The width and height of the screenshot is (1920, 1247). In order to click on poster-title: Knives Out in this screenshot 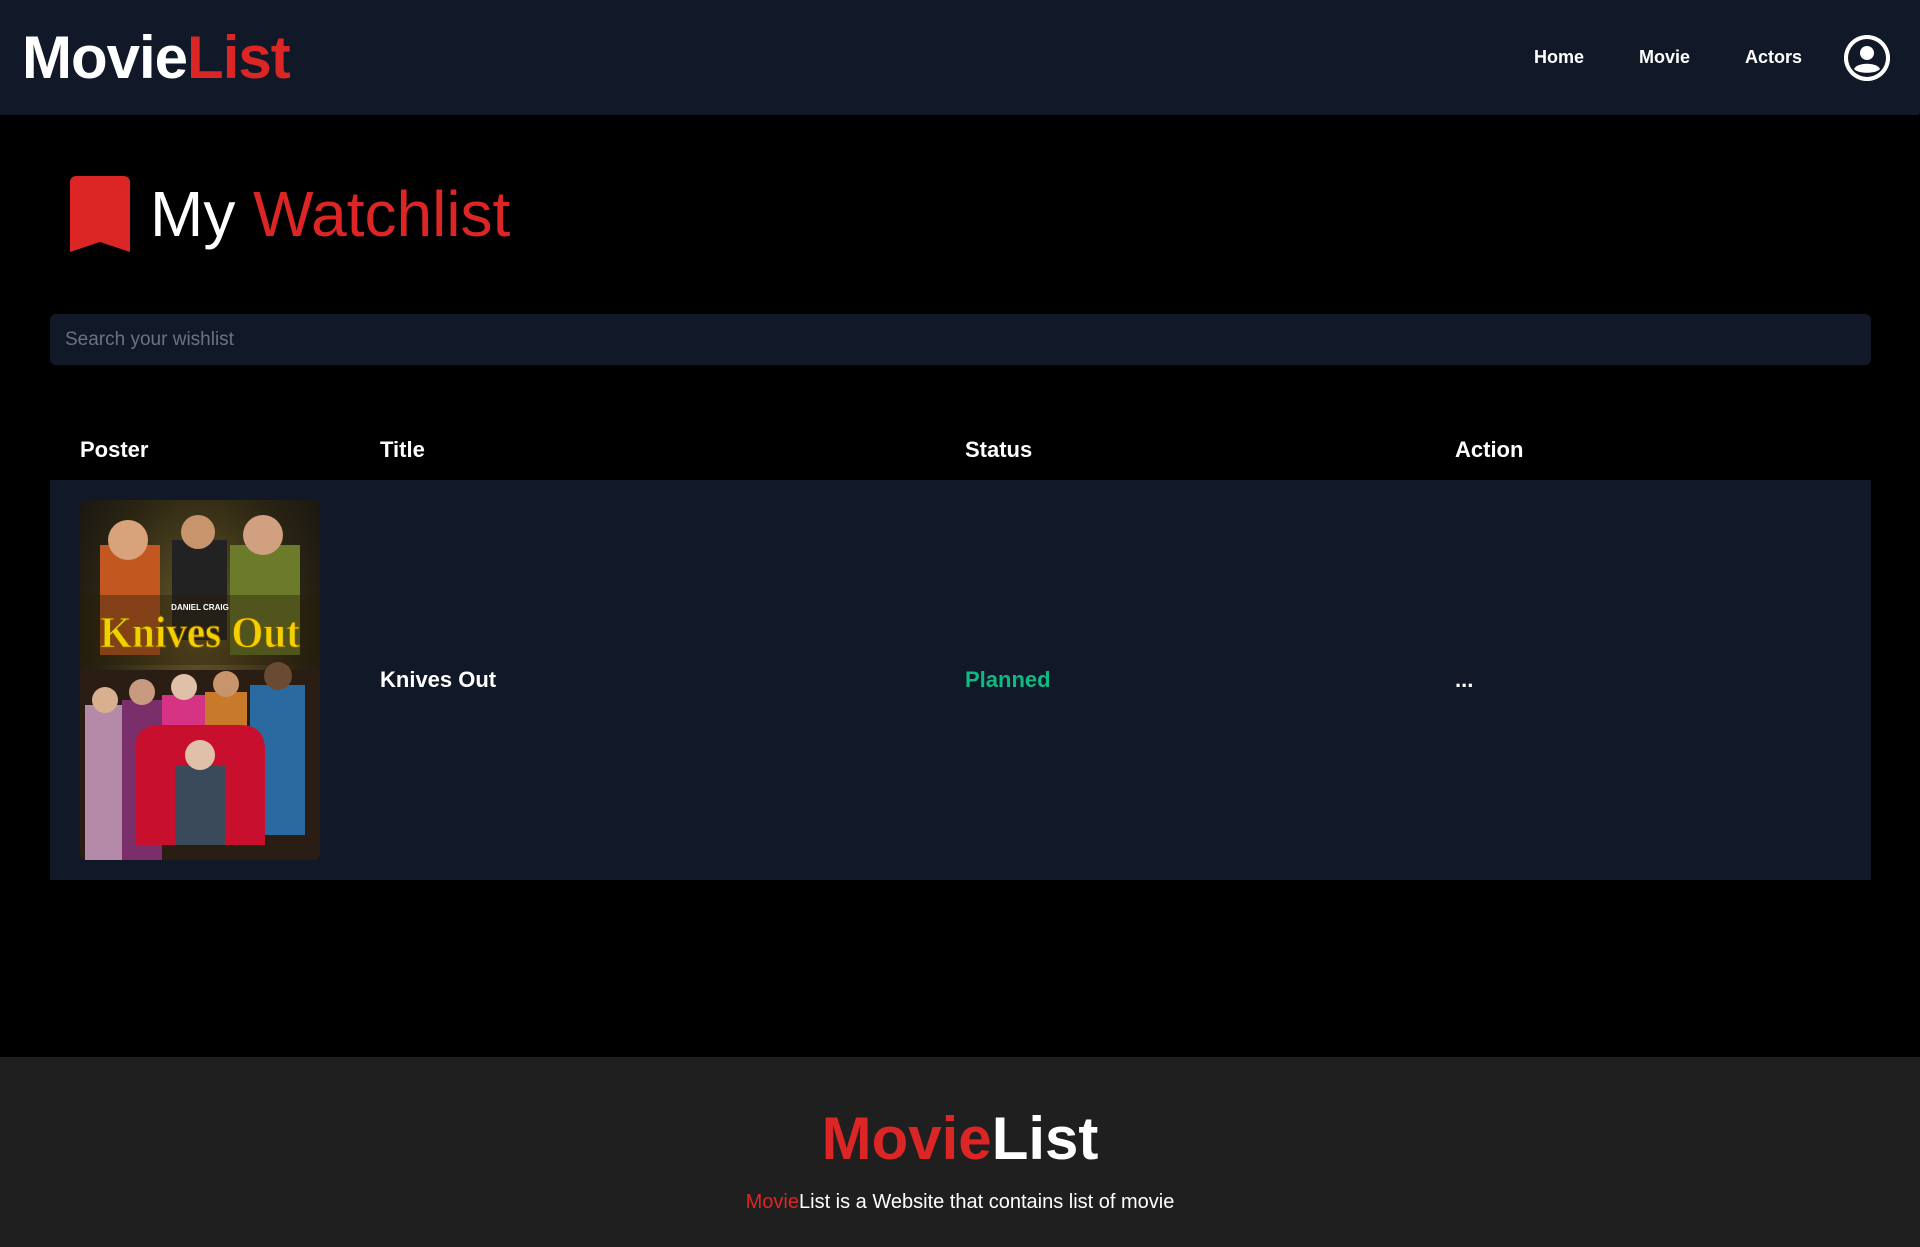, I will do `click(200, 632)`.